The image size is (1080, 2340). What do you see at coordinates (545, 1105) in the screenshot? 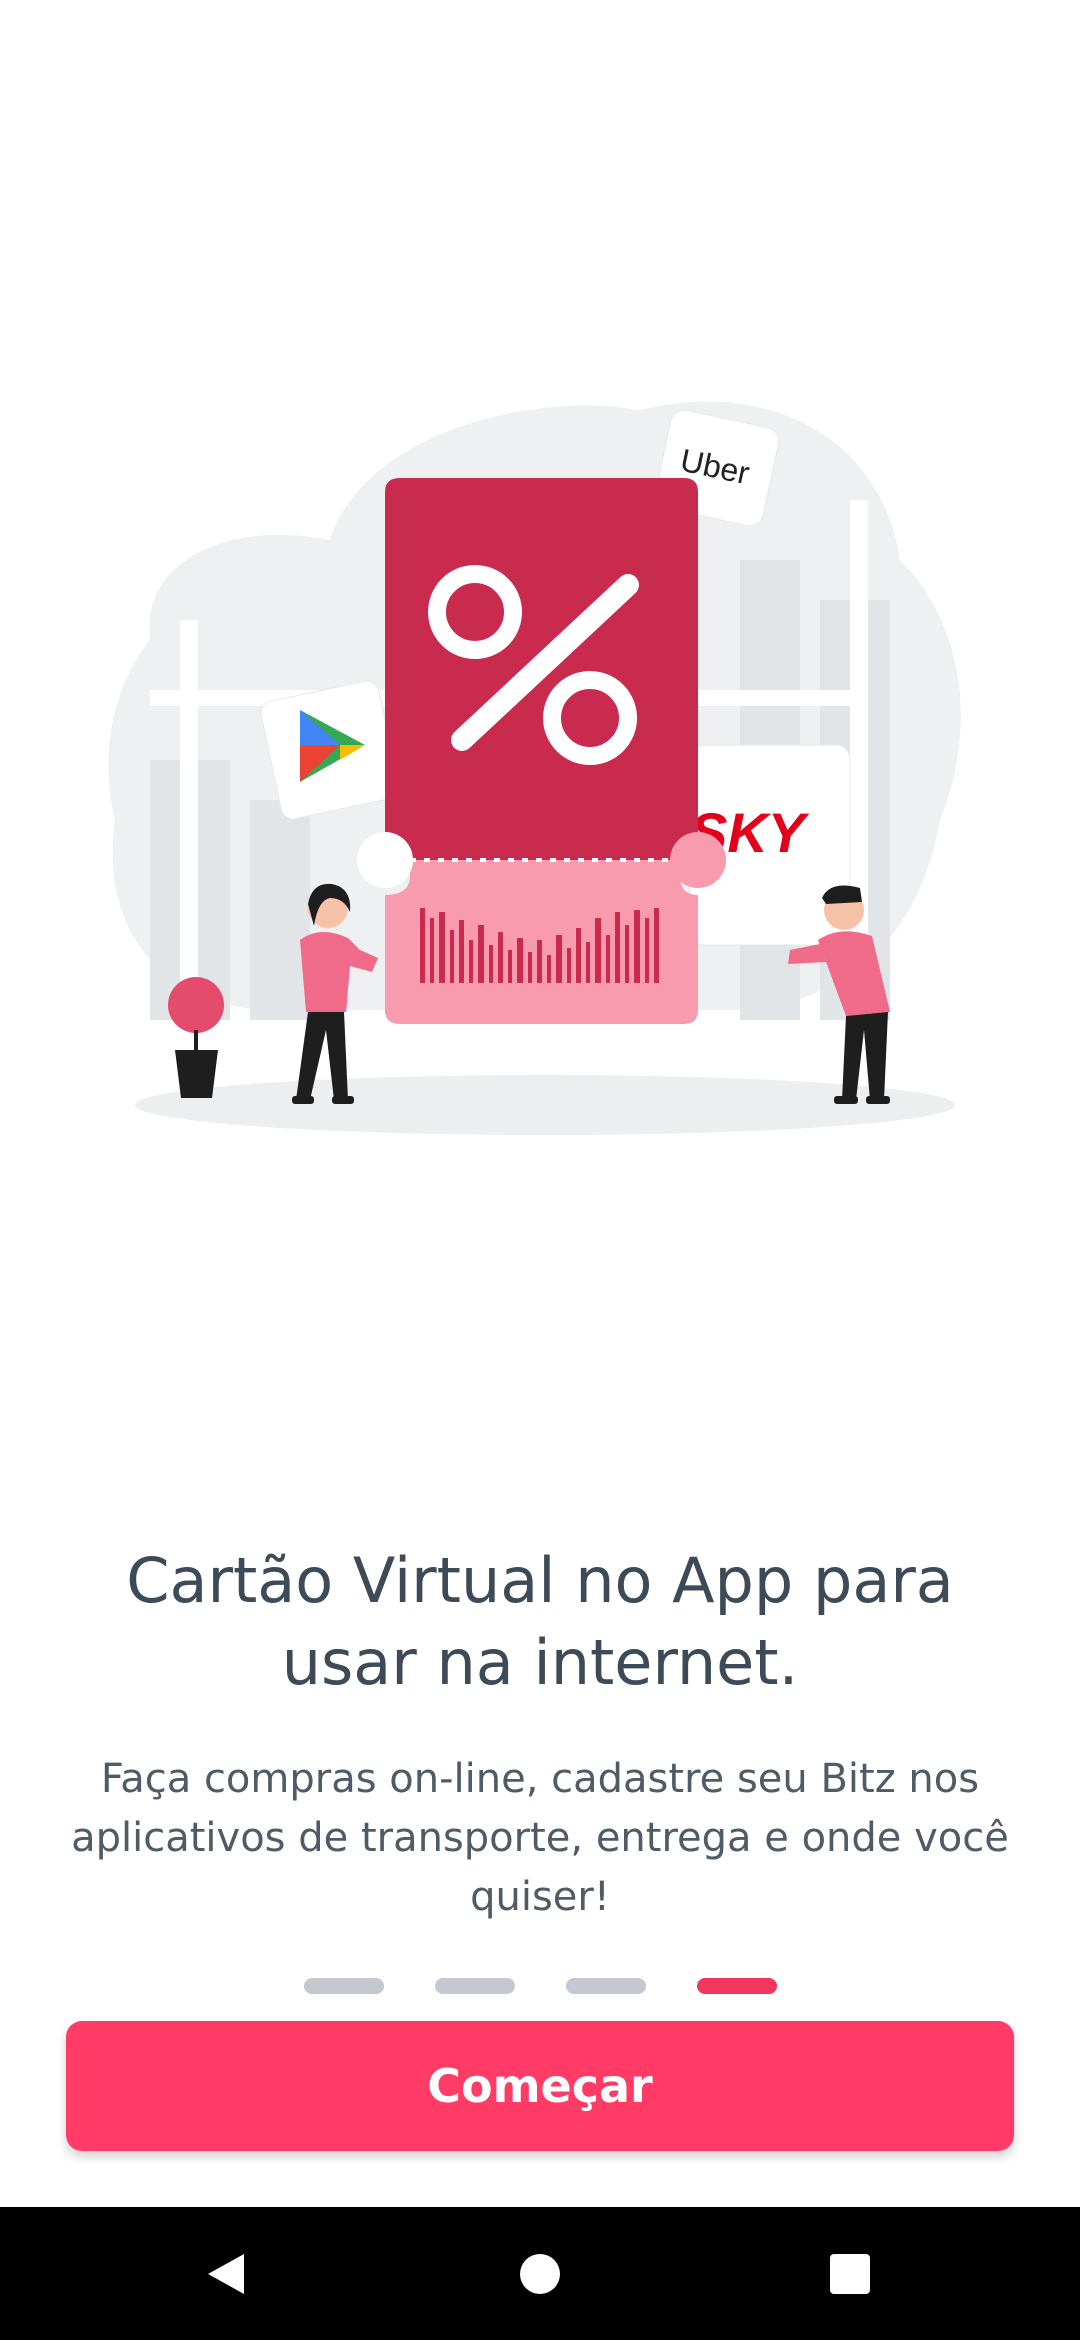
I see `ground-shadow` at bounding box center [545, 1105].